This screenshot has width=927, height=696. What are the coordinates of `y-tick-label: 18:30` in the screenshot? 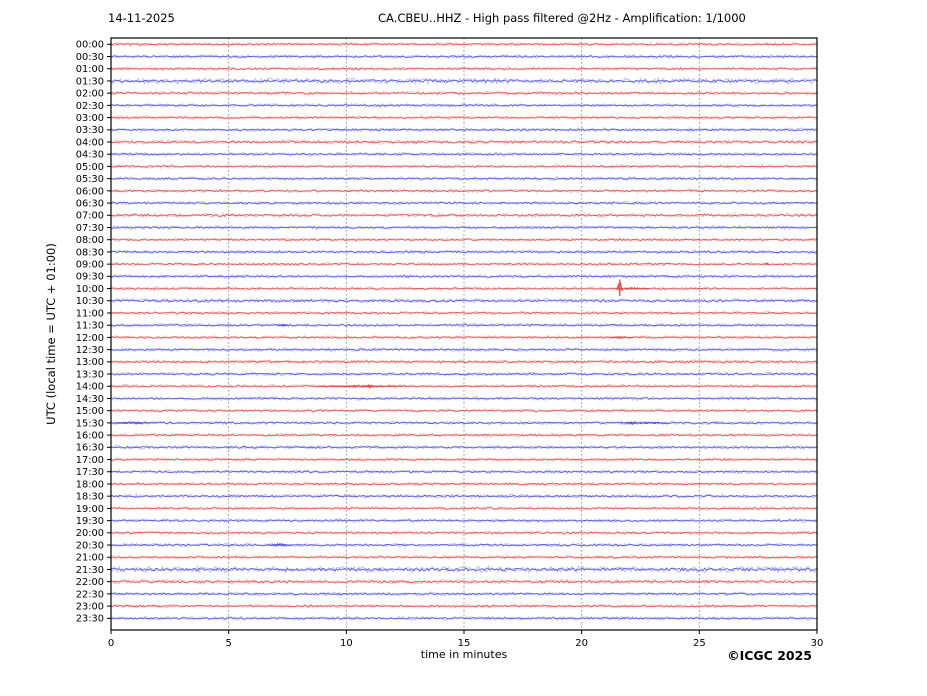 It's located at (90, 497).